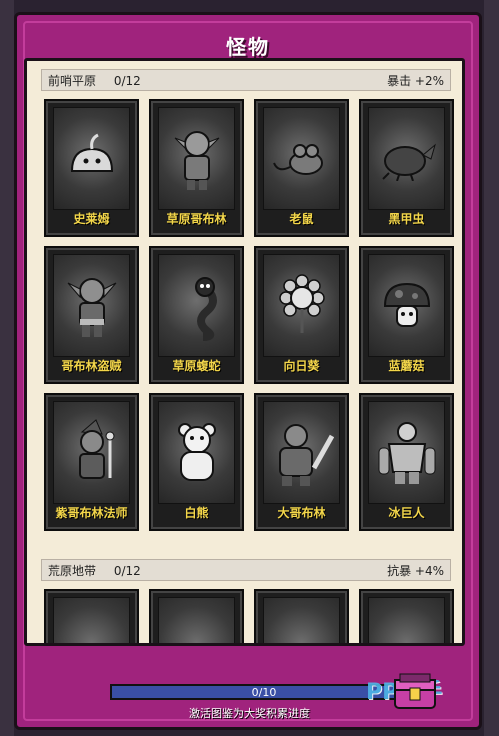 This screenshot has height=736, width=499. Describe the element at coordinates (301, 366) in the screenshot. I see `monster-name: 向日葵` at that location.